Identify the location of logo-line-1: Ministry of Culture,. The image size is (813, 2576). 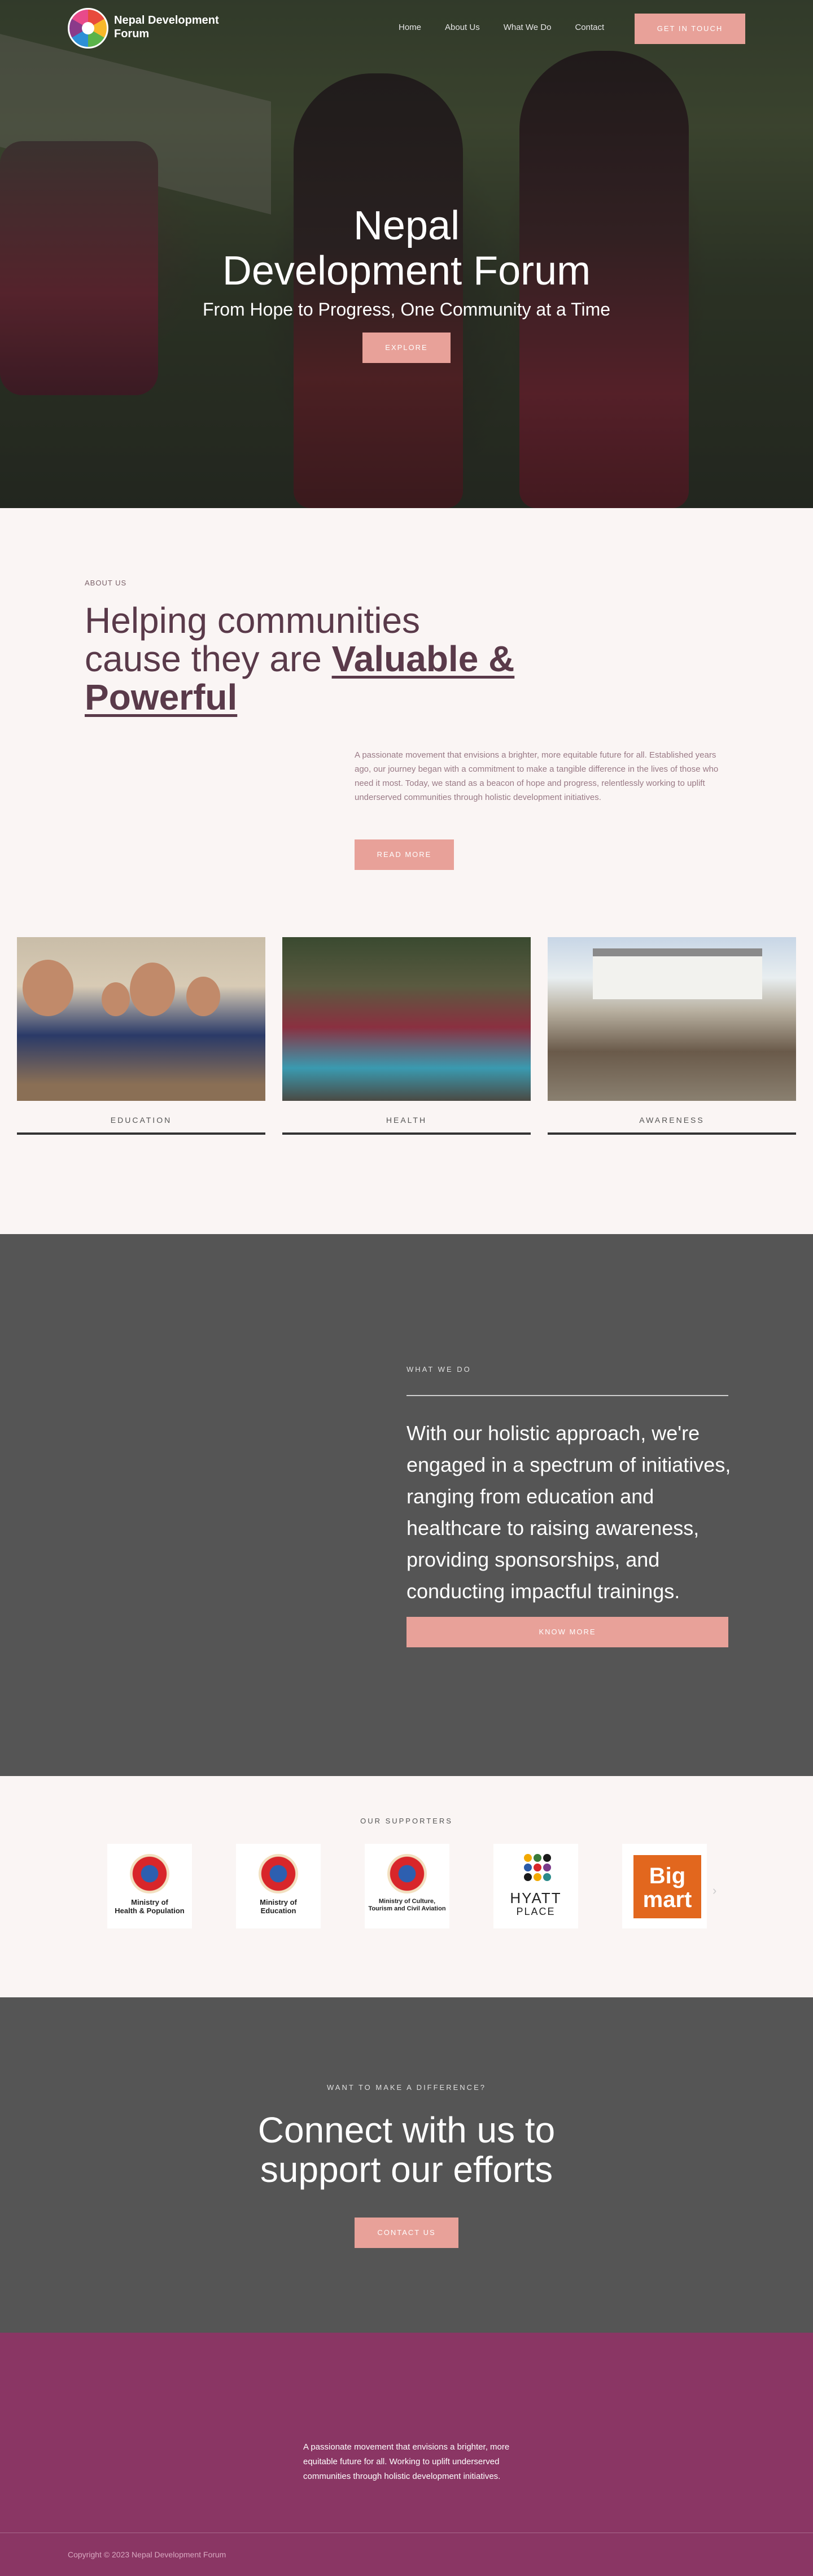
(407, 1901).